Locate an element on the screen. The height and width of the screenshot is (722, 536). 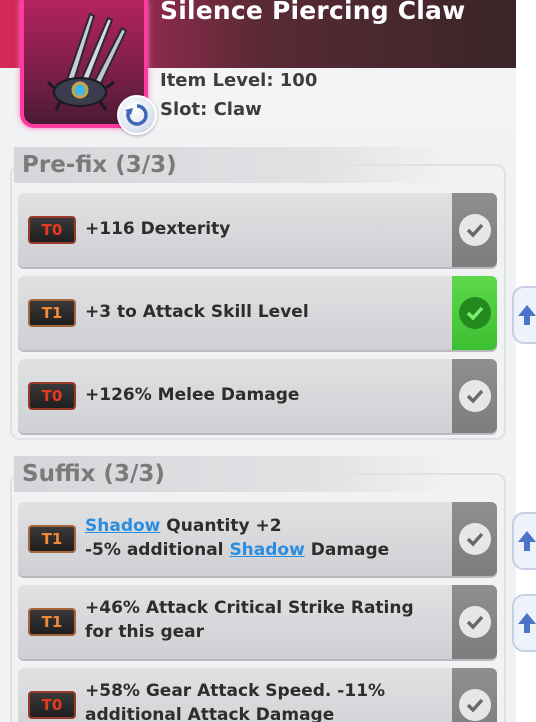
prefix-row: T0 +116 Dexterity is located at coordinates (257, 230).